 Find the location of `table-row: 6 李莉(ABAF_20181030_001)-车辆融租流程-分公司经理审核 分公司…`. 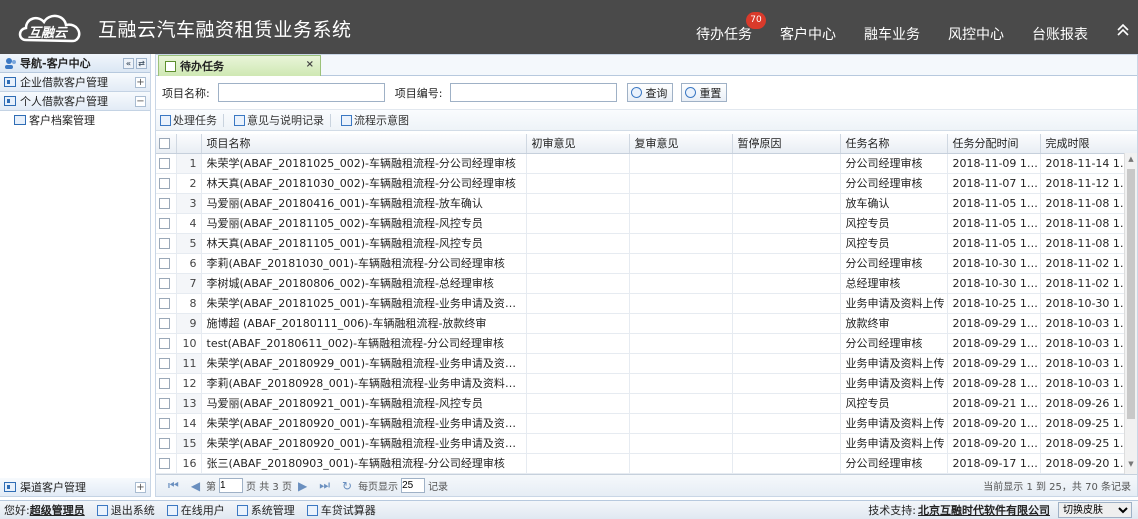

table-row: 6 李莉(ABAF_20181030_001)-车辆融租流程-分公司经理审核 分公司… is located at coordinates (646, 263).